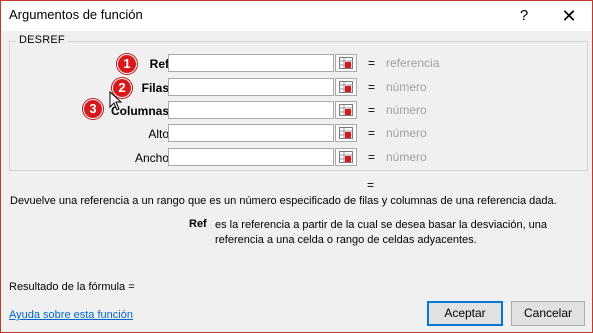  What do you see at coordinates (406, 157) in the screenshot?
I see `arg-hint-ancho: número` at bounding box center [406, 157].